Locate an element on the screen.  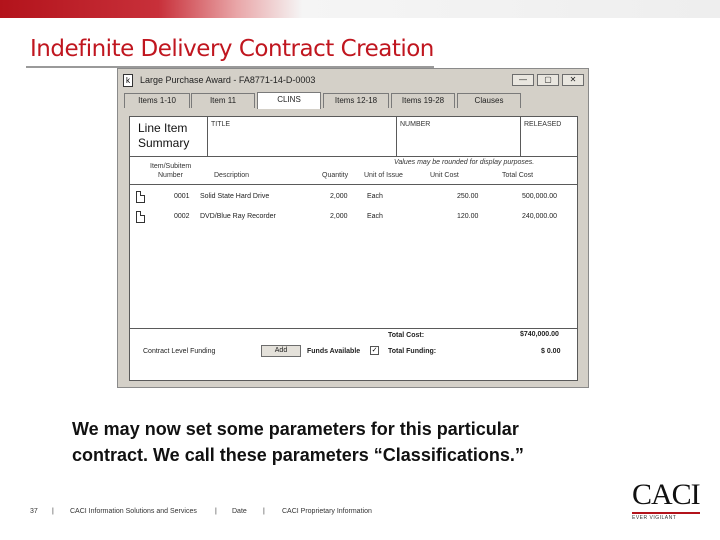
title-label: TITLE is located at coordinates (221, 124).